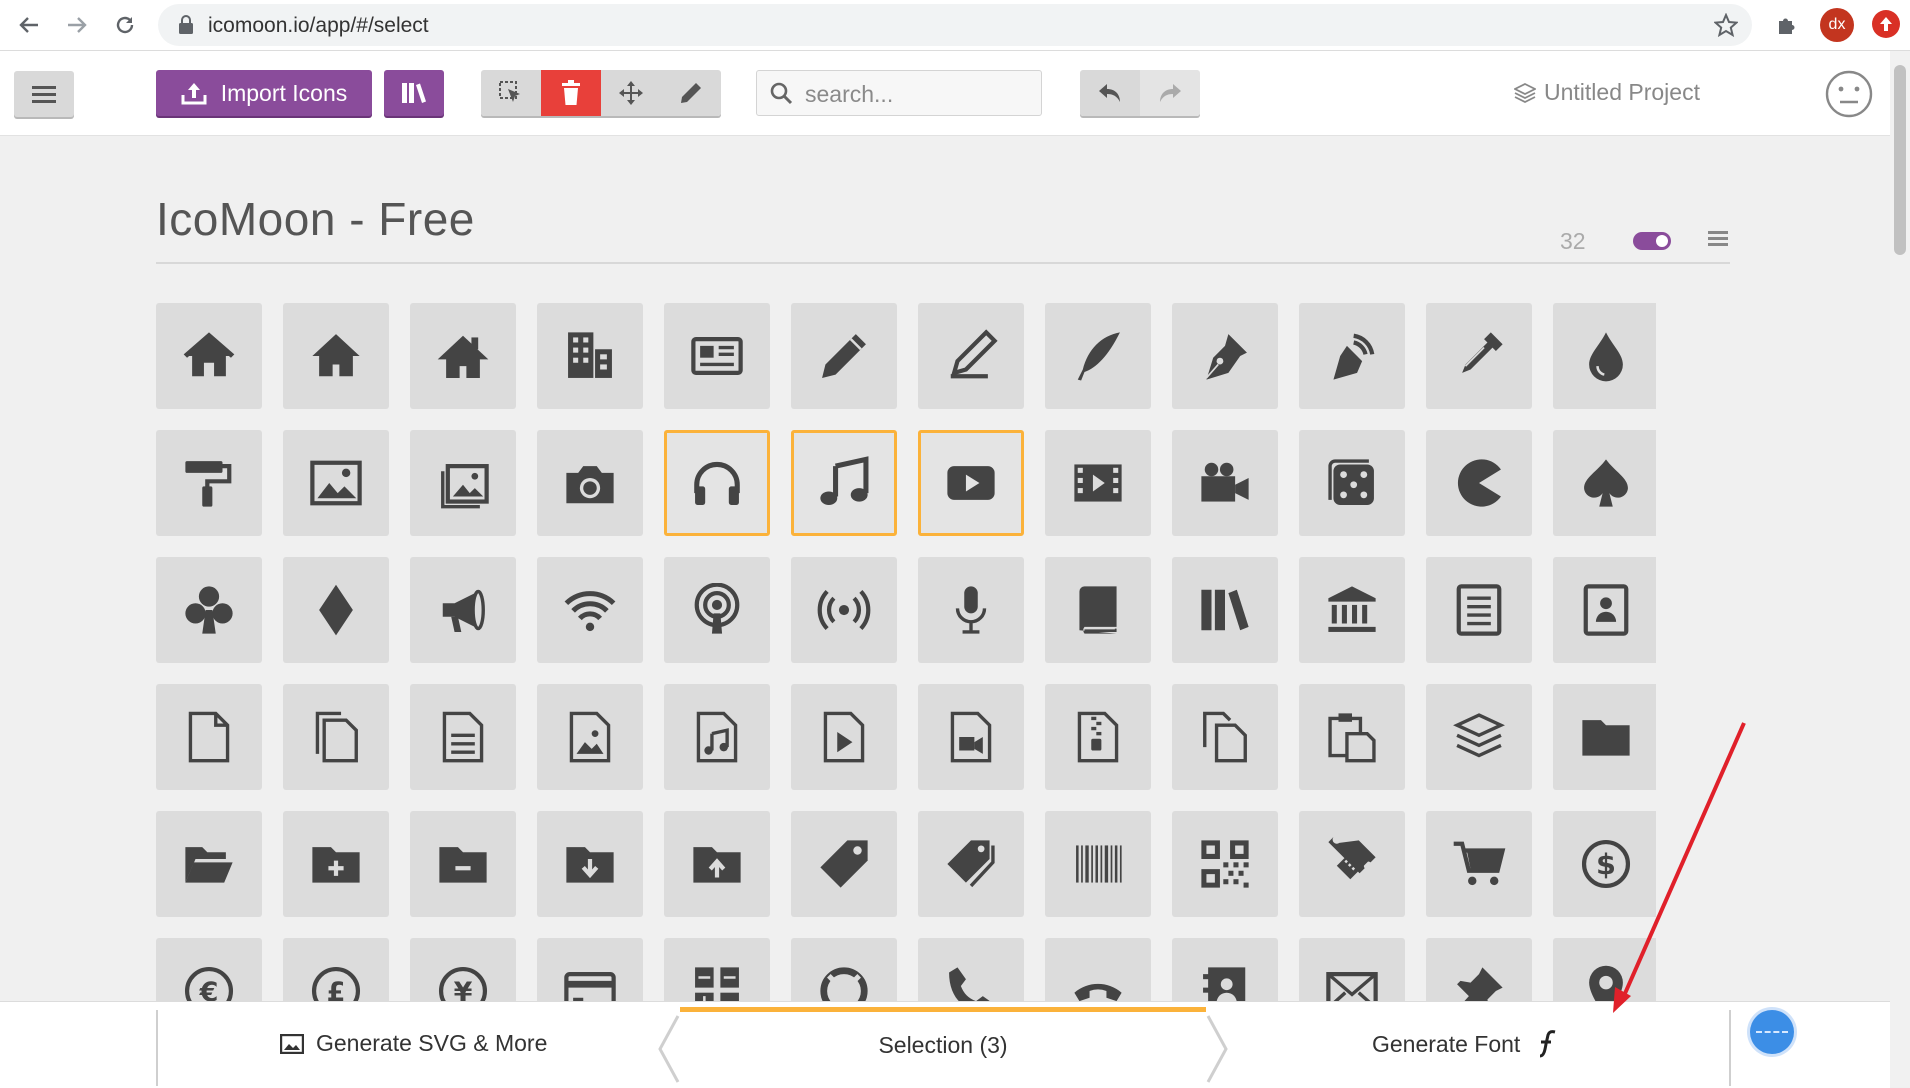  Describe the element at coordinates (209, 864) in the screenshot. I see `icon-tile-folder-open` at that location.